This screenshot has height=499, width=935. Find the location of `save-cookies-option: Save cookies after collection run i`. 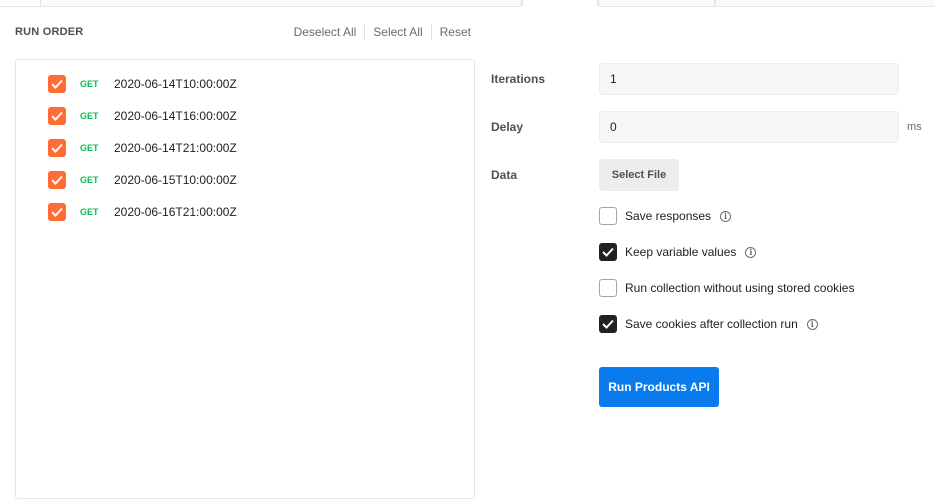

save-cookies-option: Save cookies after collection run i is located at coordinates (708, 324).